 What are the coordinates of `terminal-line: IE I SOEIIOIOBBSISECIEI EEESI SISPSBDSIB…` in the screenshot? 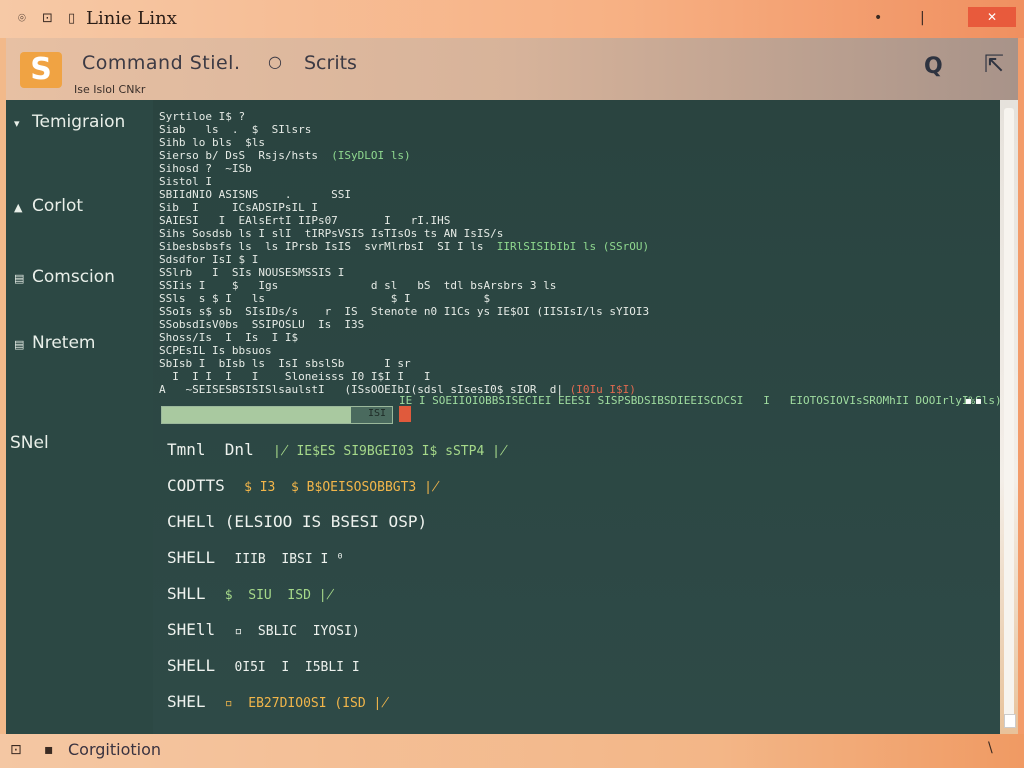 It's located at (700, 400).